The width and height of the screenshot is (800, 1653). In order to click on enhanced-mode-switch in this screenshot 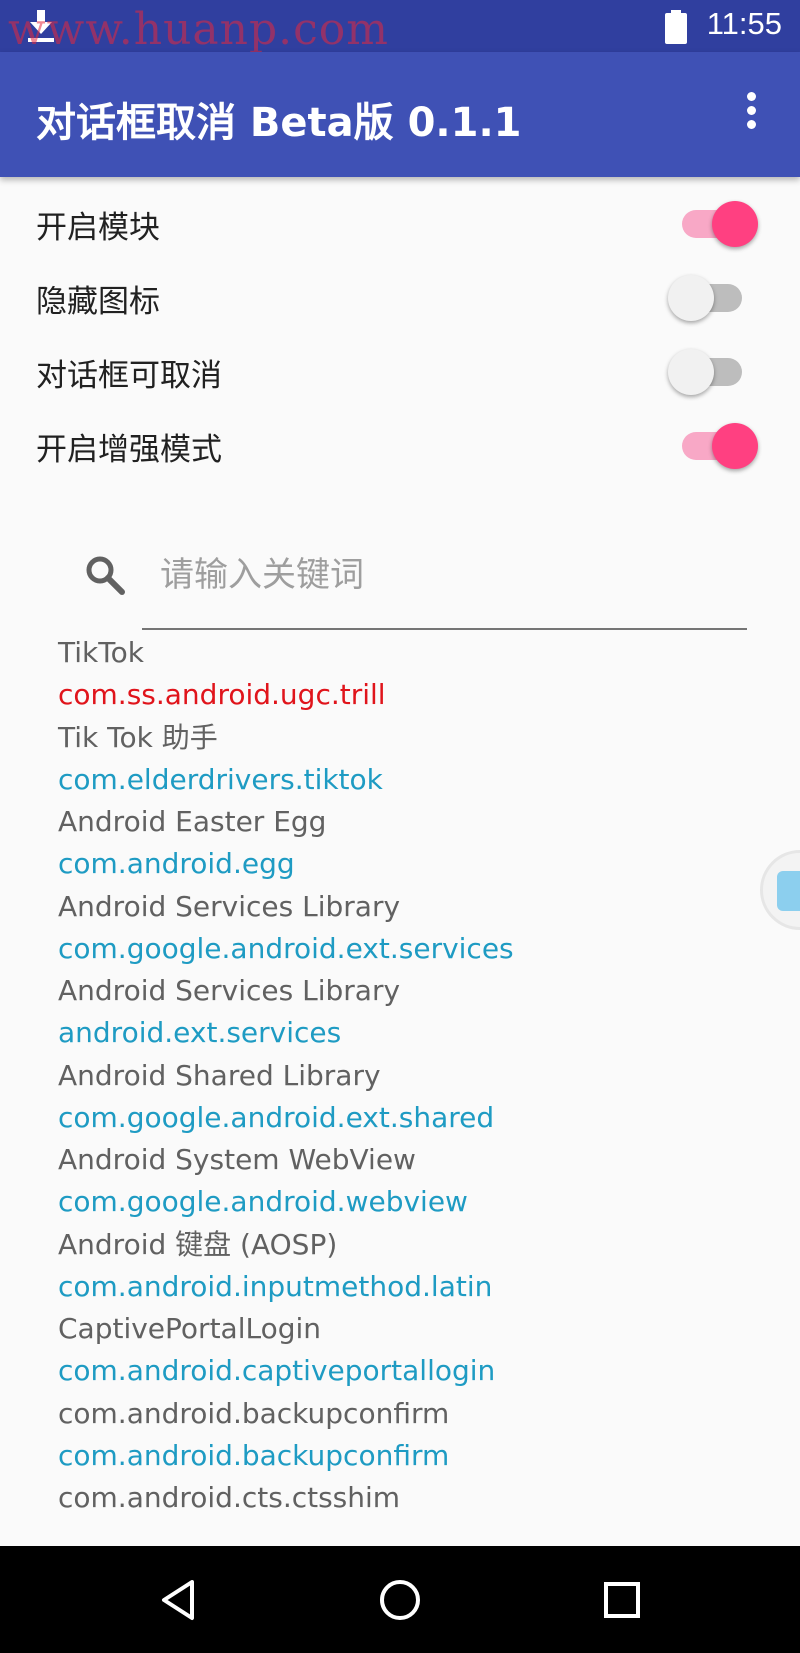, I will do `click(713, 446)`.